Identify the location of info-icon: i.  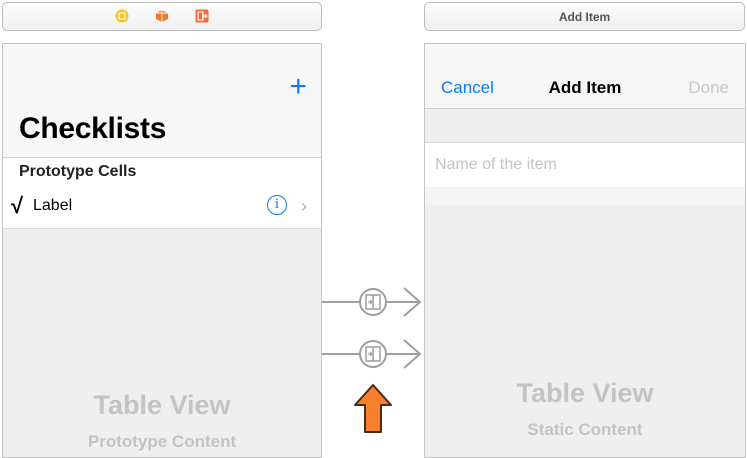
(277, 205).